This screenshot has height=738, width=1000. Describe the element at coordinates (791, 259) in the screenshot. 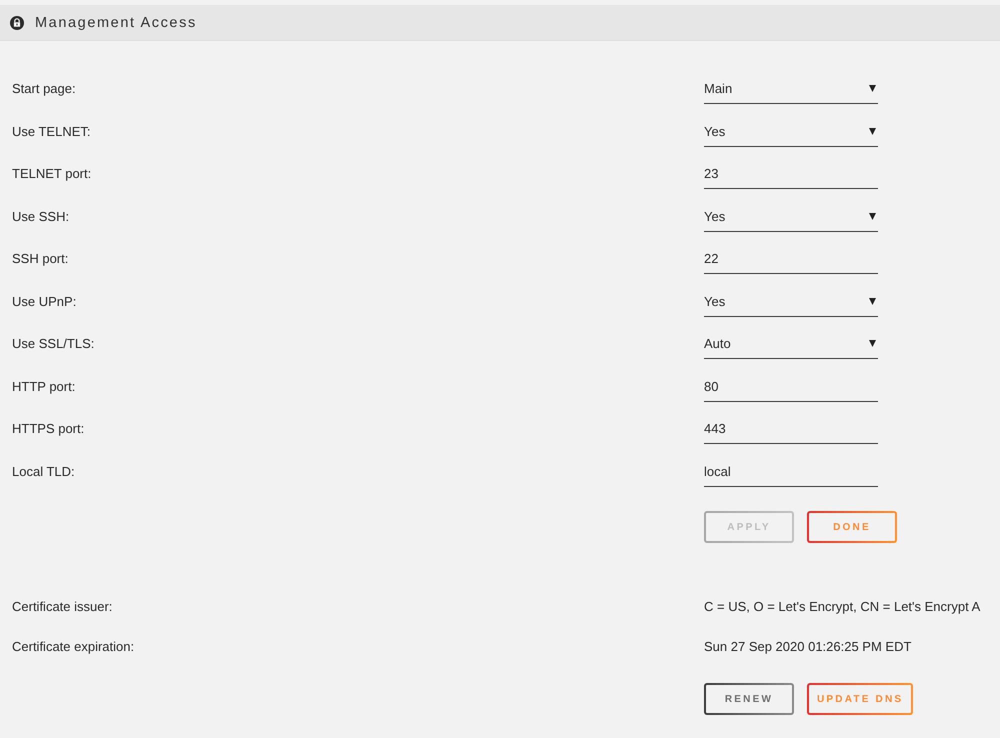

I see `text-field: 22` at that location.